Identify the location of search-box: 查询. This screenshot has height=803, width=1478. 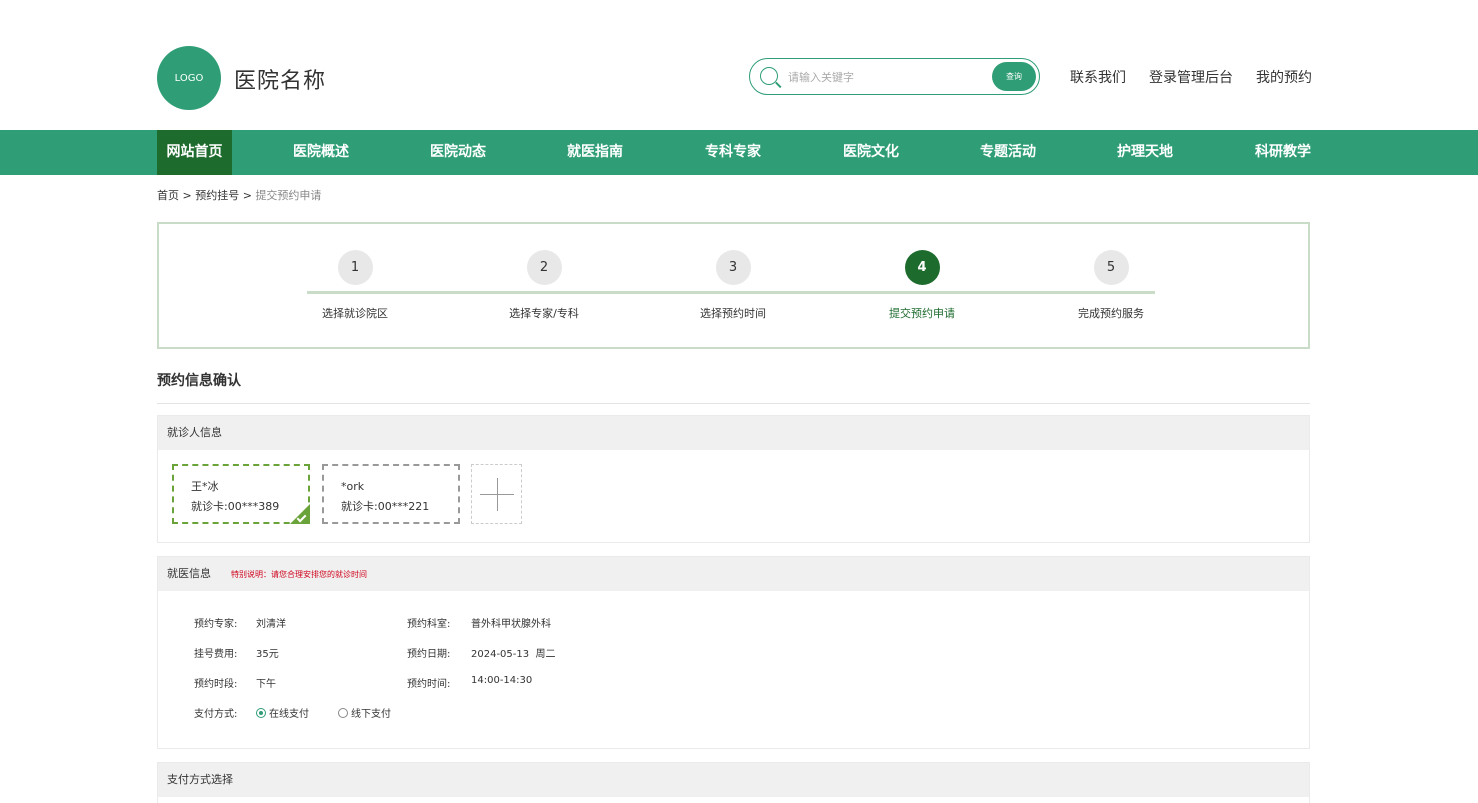
(894, 76).